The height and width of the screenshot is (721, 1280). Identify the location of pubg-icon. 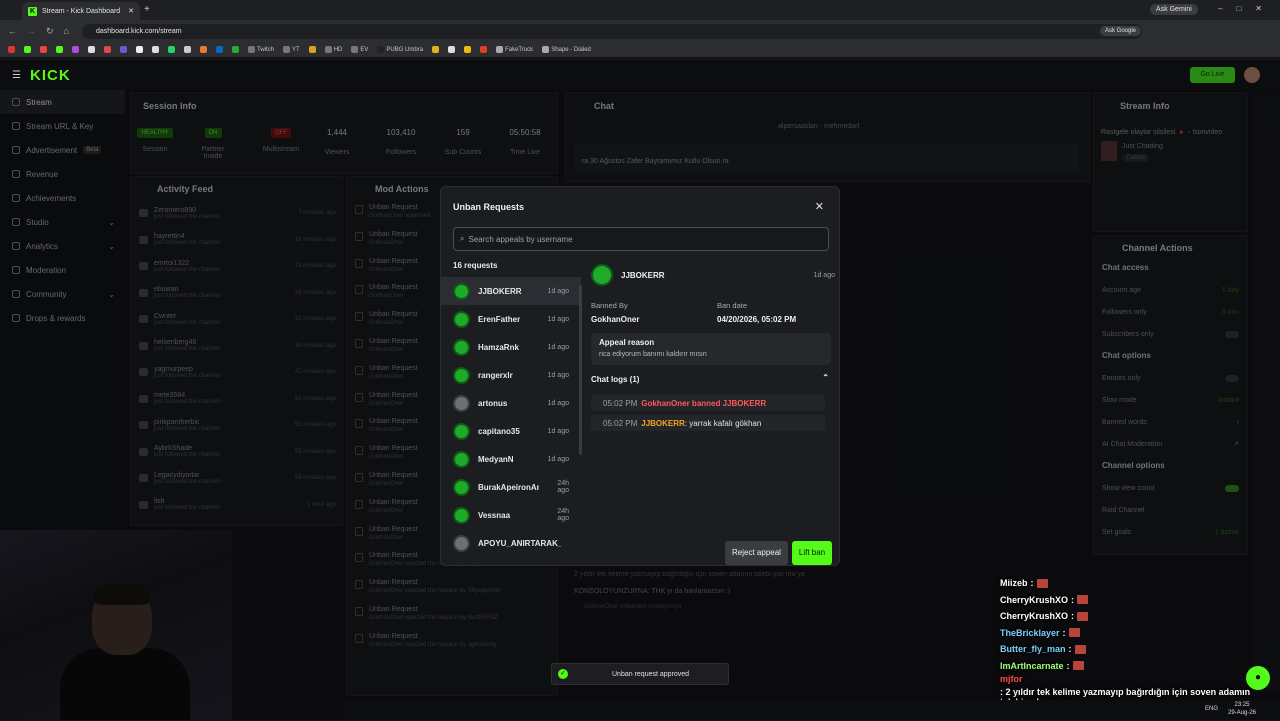
(381, 49).